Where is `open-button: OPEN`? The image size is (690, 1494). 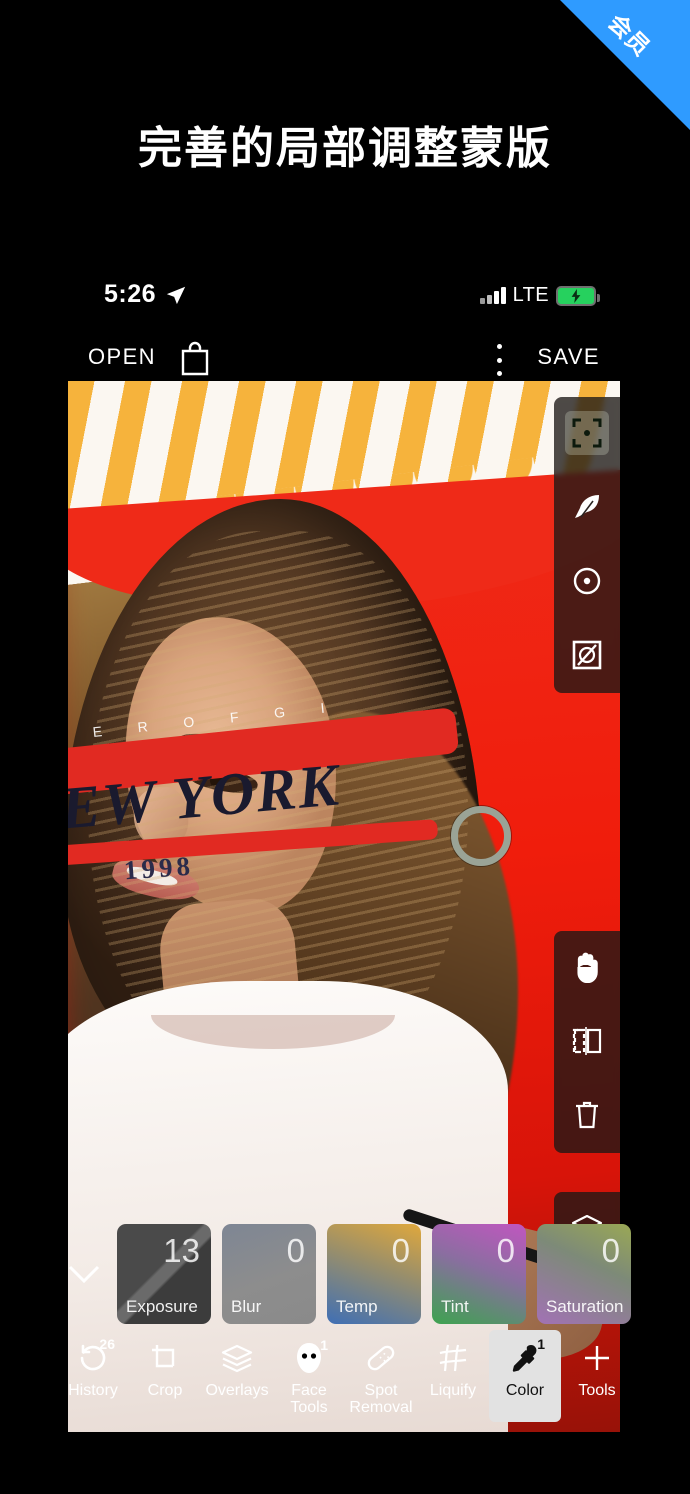
open-button: OPEN is located at coordinates (122, 357).